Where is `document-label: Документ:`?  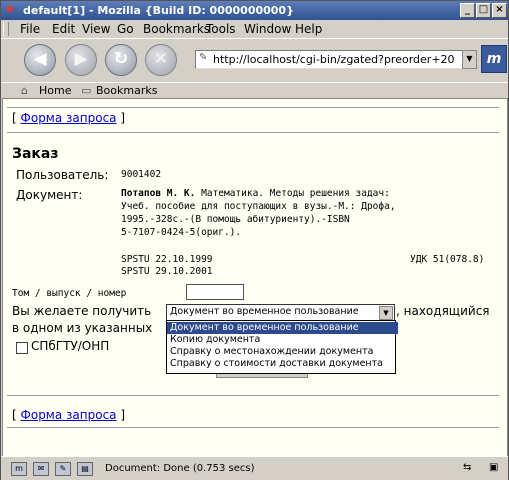
document-label: Документ: is located at coordinates (49, 195).